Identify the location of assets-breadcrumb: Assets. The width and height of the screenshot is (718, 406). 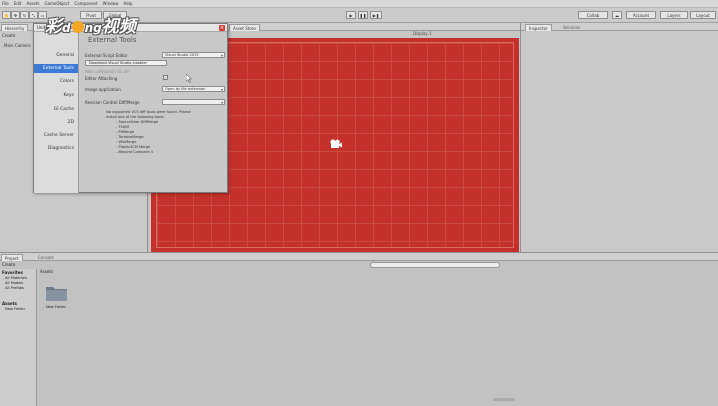
(58, 272).